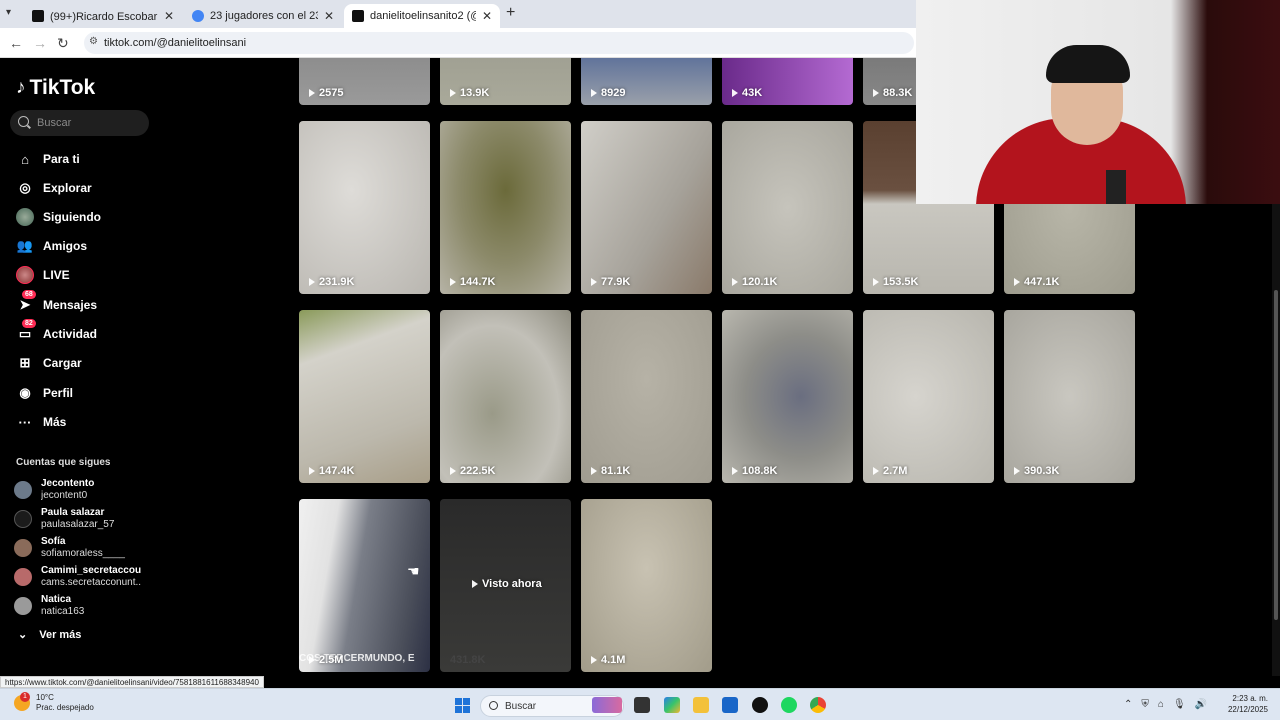 This screenshot has width=1280, height=720. I want to click on compass-icon: ◎, so click(25, 187).